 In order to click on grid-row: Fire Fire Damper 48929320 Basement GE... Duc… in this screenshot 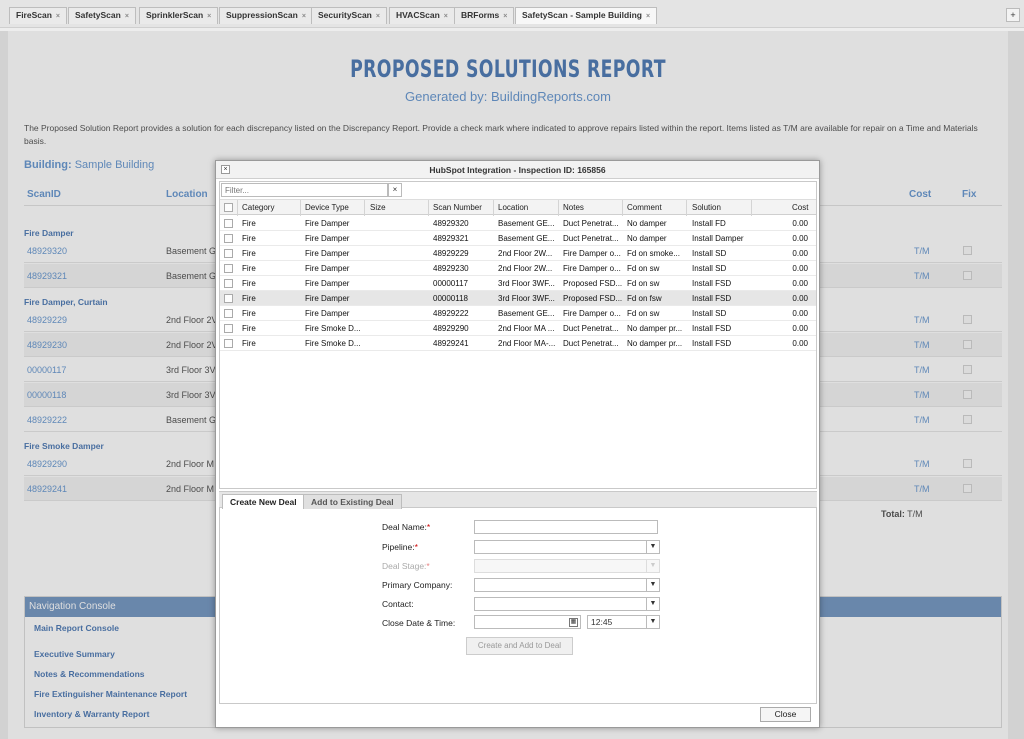, I will do `click(518, 223)`.